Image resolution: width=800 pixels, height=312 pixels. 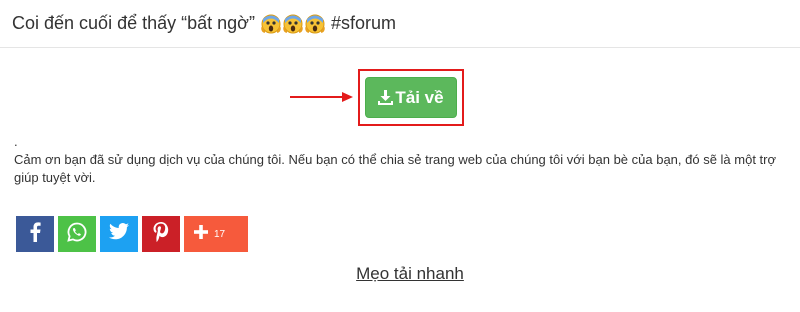 What do you see at coordinates (363, 23) in the screenshot?
I see `hashtag-label: #sforum` at bounding box center [363, 23].